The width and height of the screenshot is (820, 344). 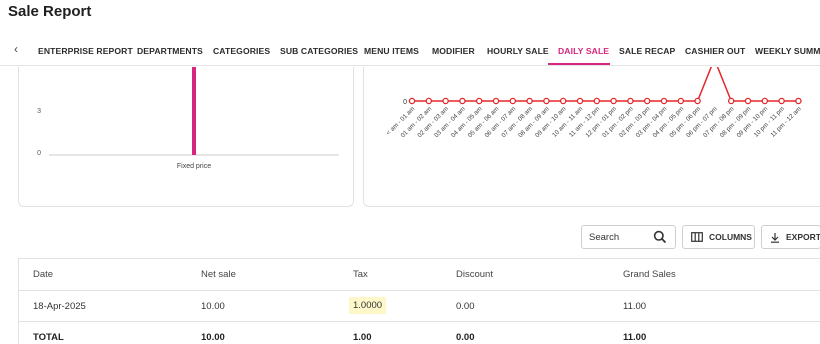 I want to click on tab-modifier: MODIFIER, so click(x=453, y=51).